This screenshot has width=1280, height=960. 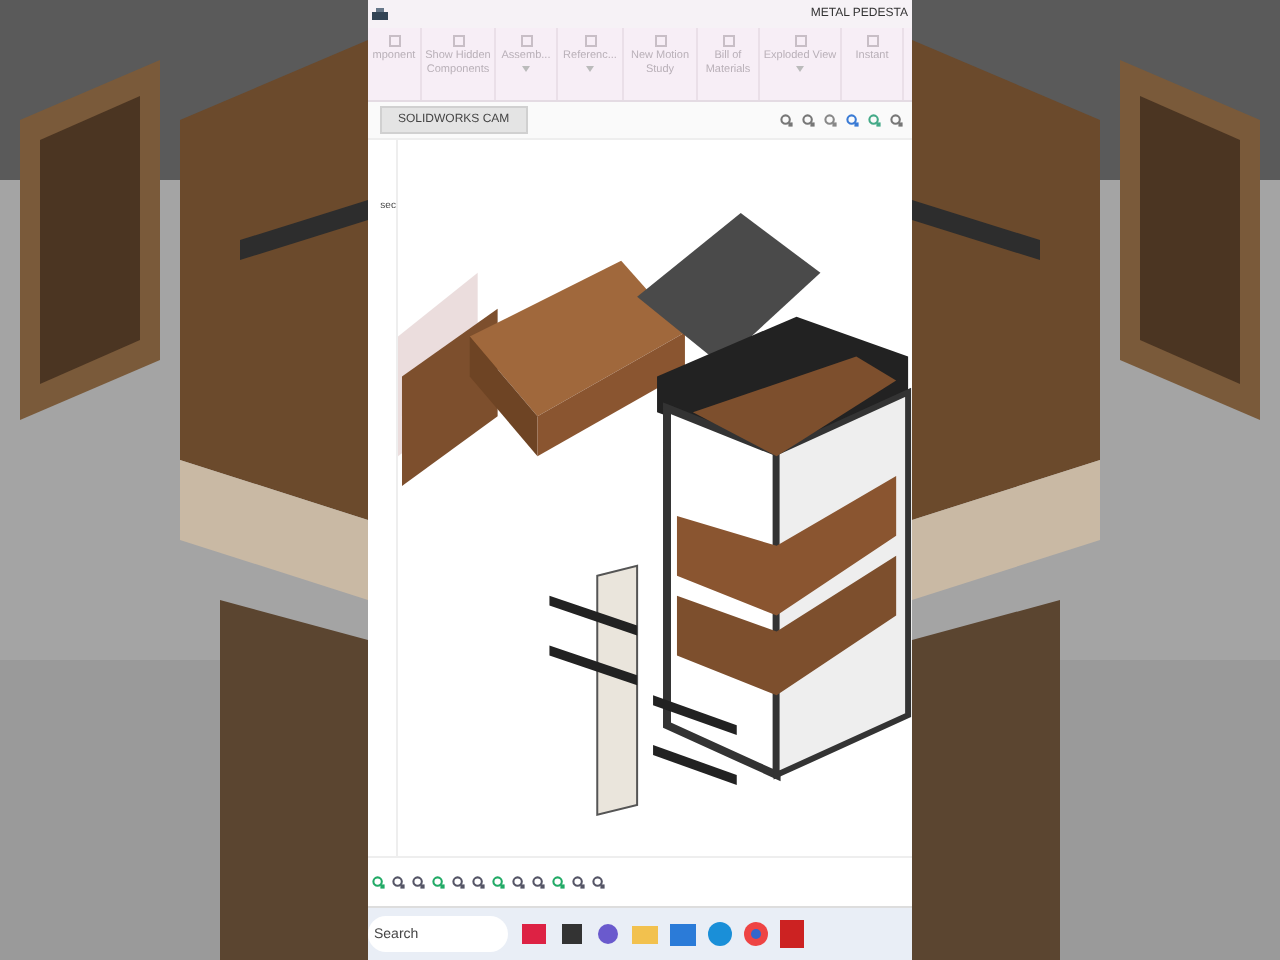 What do you see at coordinates (809, 120) in the screenshot?
I see `zoom-icon` at bounding box center [809, 120].